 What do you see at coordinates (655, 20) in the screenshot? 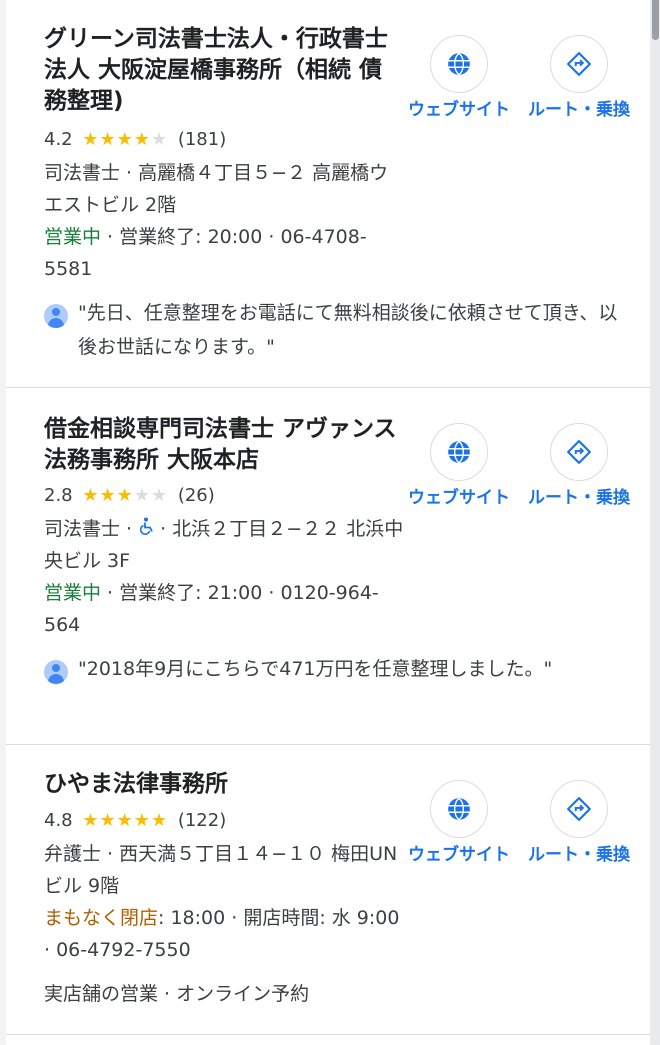
I see `scrollbar-thumb` at bounding box center [655, 20].